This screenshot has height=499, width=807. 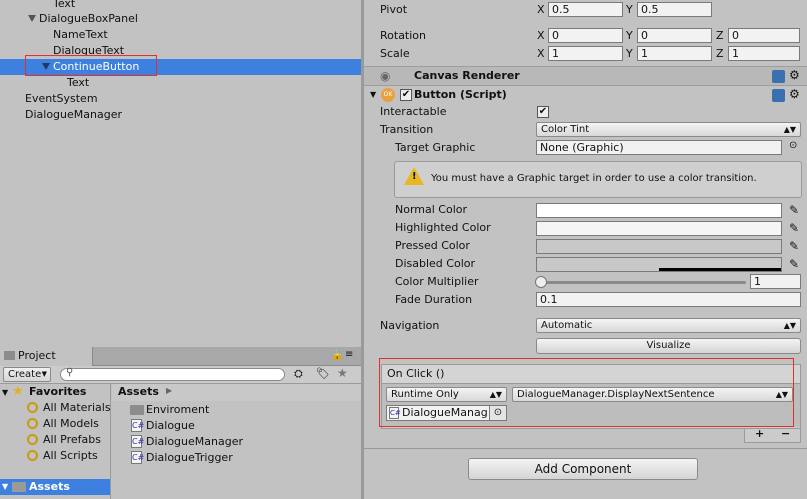 I want to click on hierarchy-item-label: EventSystem, so click(x=61, y=98).